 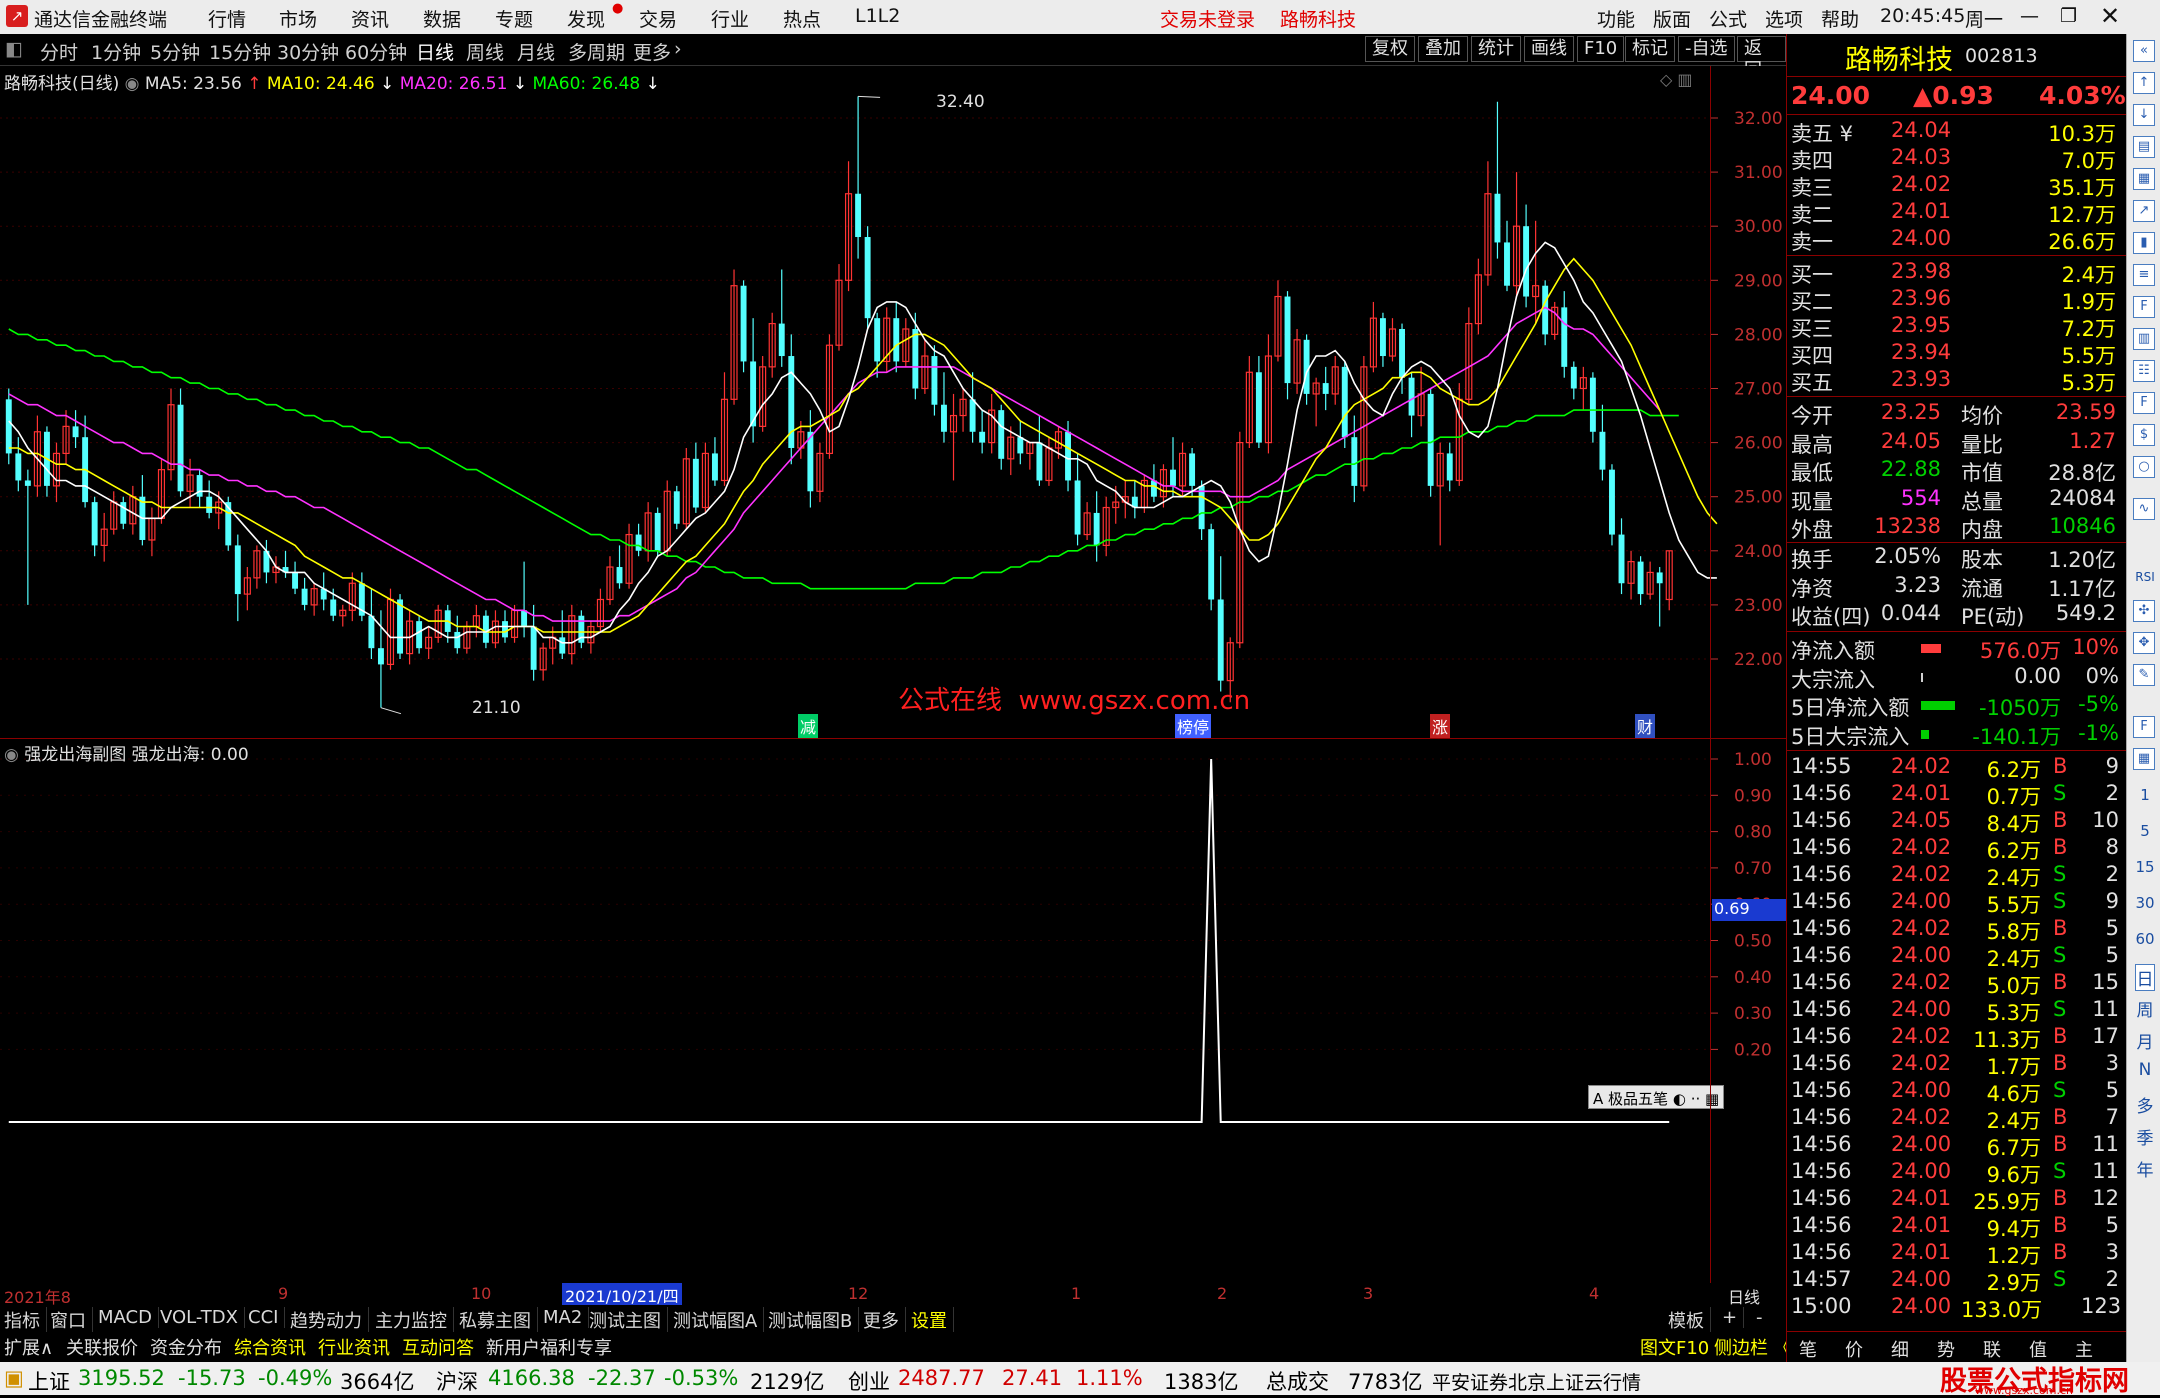 What do you see at coordinates (514, 18) in the screenshot?
I see `menu-item-zhuanti: 专题` at bounding box center [514, 18].